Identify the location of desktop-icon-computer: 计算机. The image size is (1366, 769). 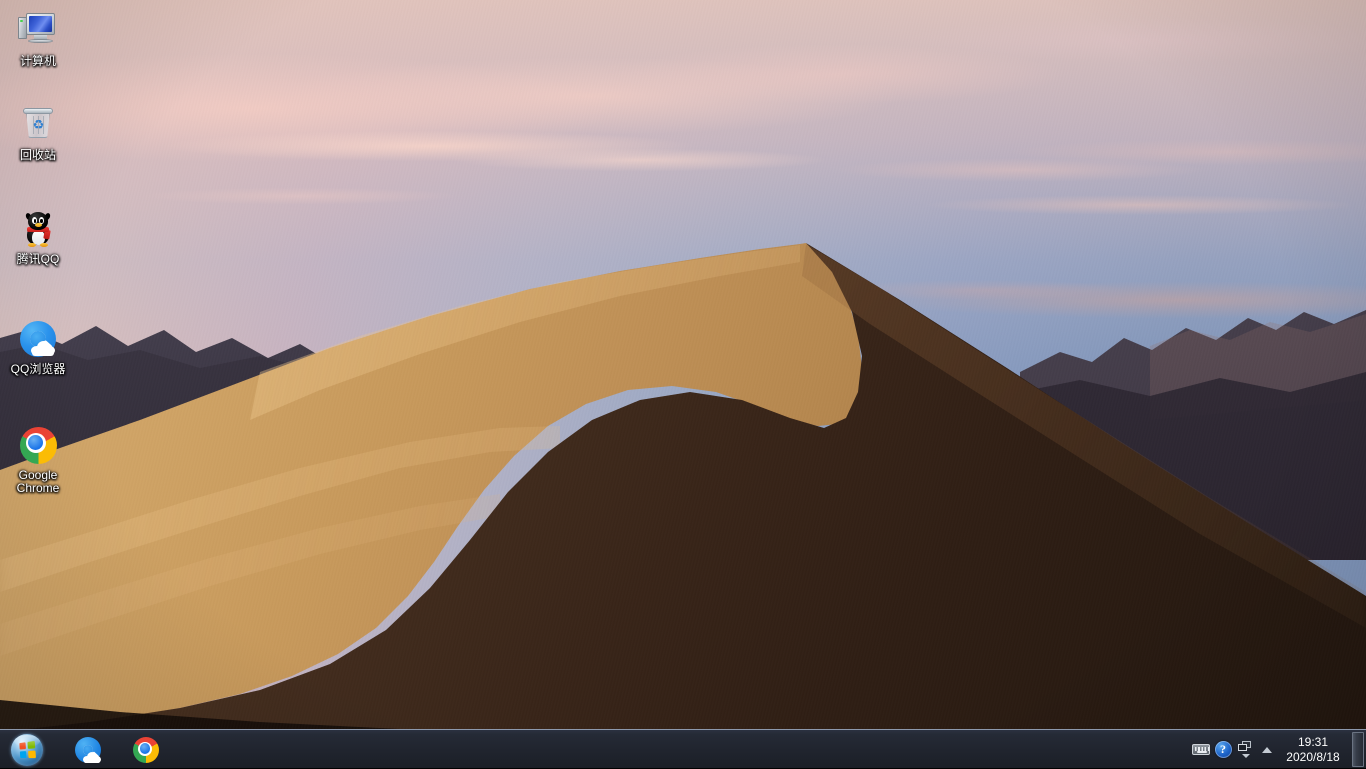
(38, 39).